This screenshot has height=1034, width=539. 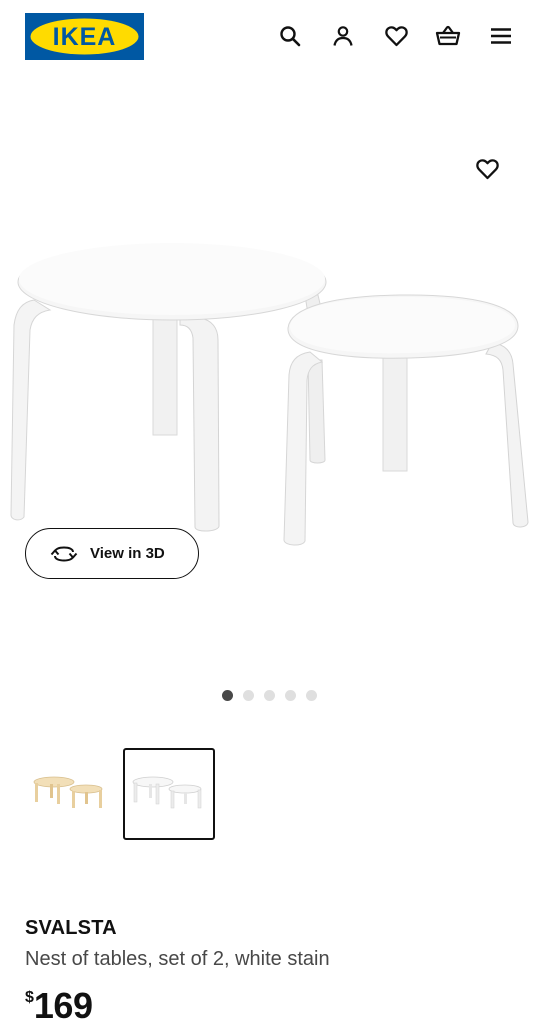 What do you see at coordinates (269, 37) in the screenshot?
I see `top-header: IKEA` at bounding box center [269, 37].